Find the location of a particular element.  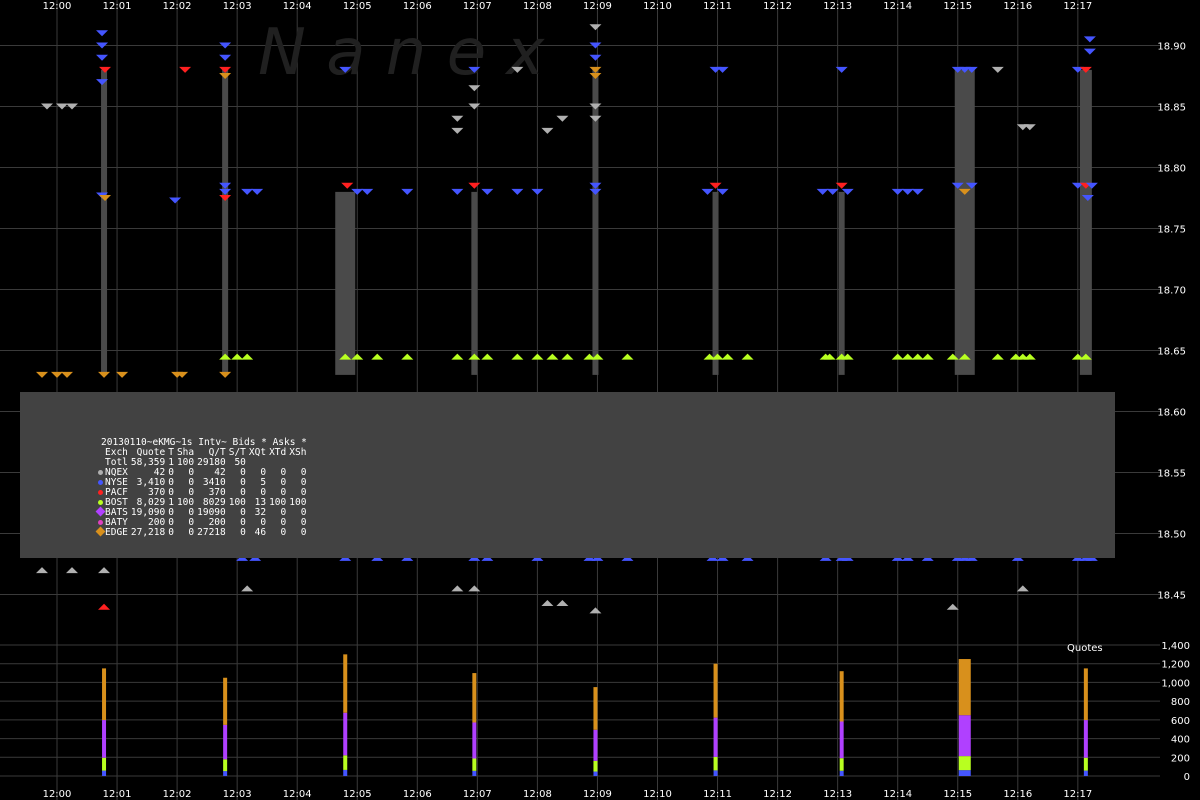

y-tick-label: 18.90 is located at coordinates (1171, 47).